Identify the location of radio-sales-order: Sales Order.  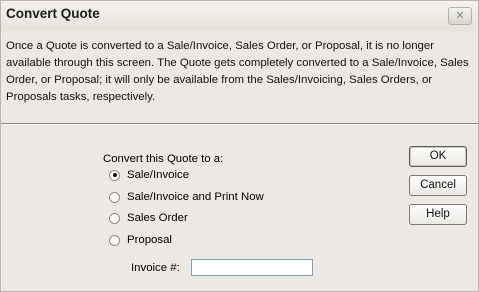
(148, 218).